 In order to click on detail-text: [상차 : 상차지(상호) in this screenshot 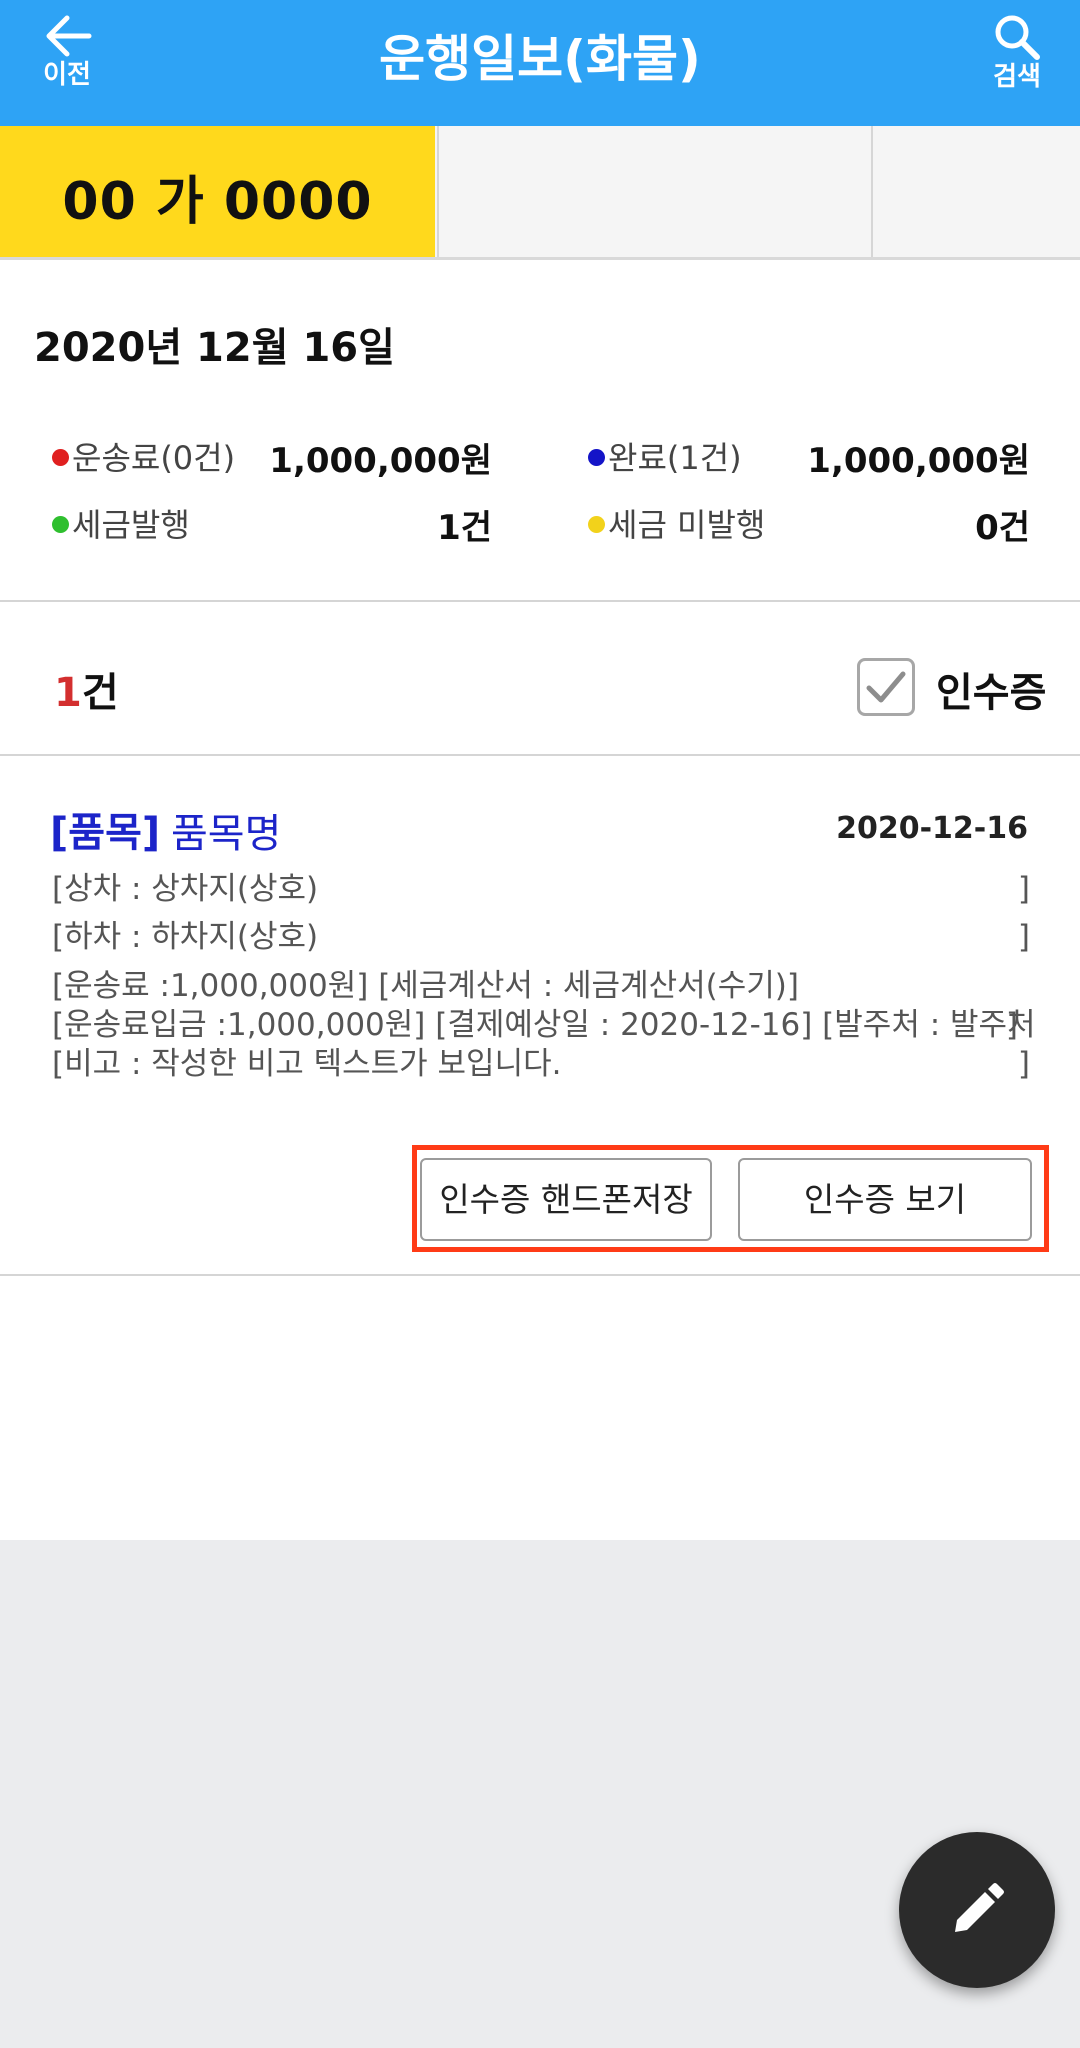, I will do `click(185, 889)`.